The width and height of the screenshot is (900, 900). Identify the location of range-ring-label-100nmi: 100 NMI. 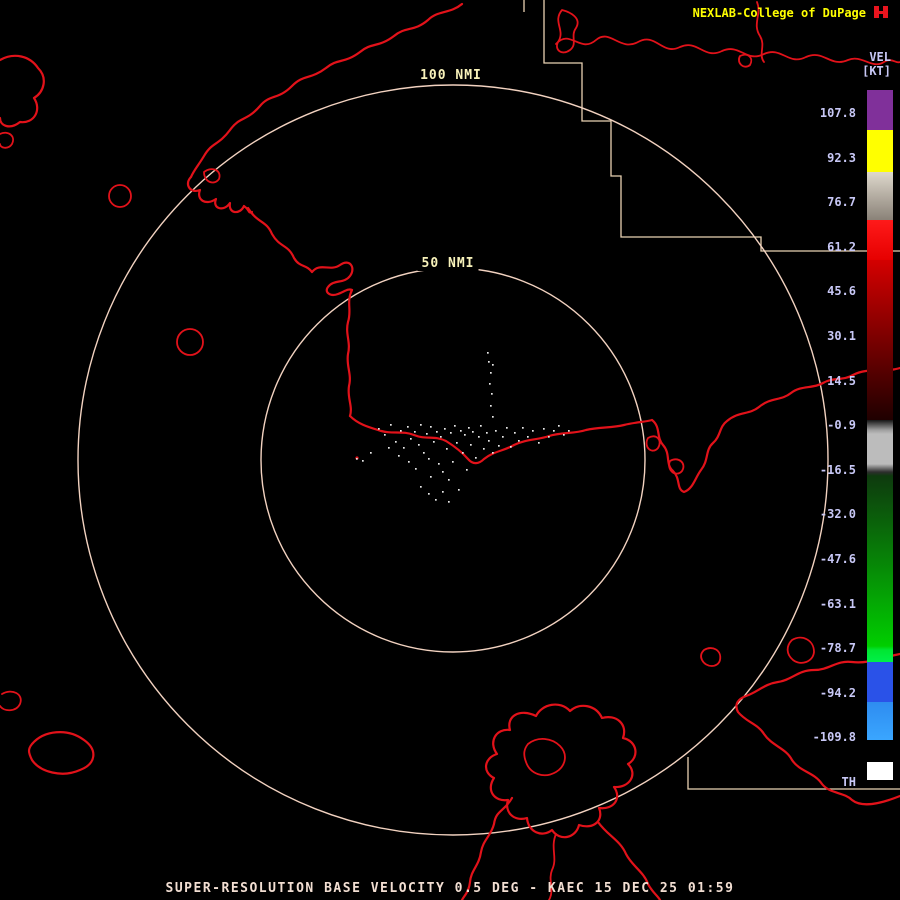
(451, 75).